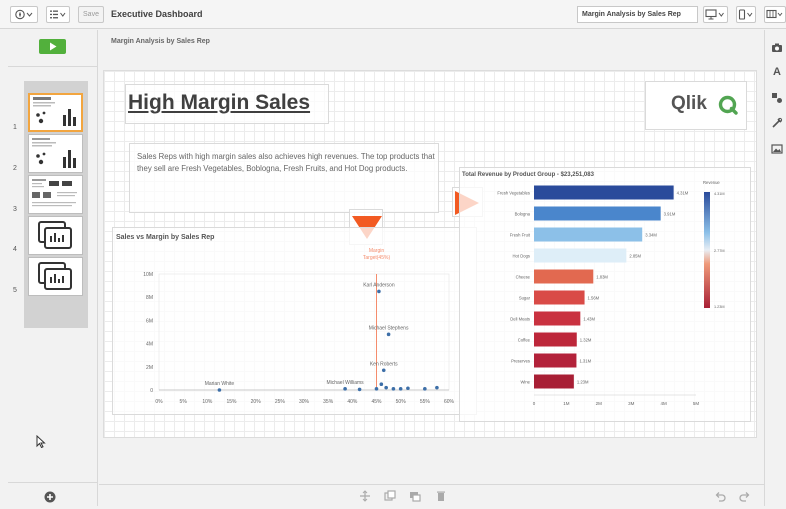  Describe the element at coordinates (583, 382) in the screenshot. I see `bar-value-label: 1.23M` at that location.